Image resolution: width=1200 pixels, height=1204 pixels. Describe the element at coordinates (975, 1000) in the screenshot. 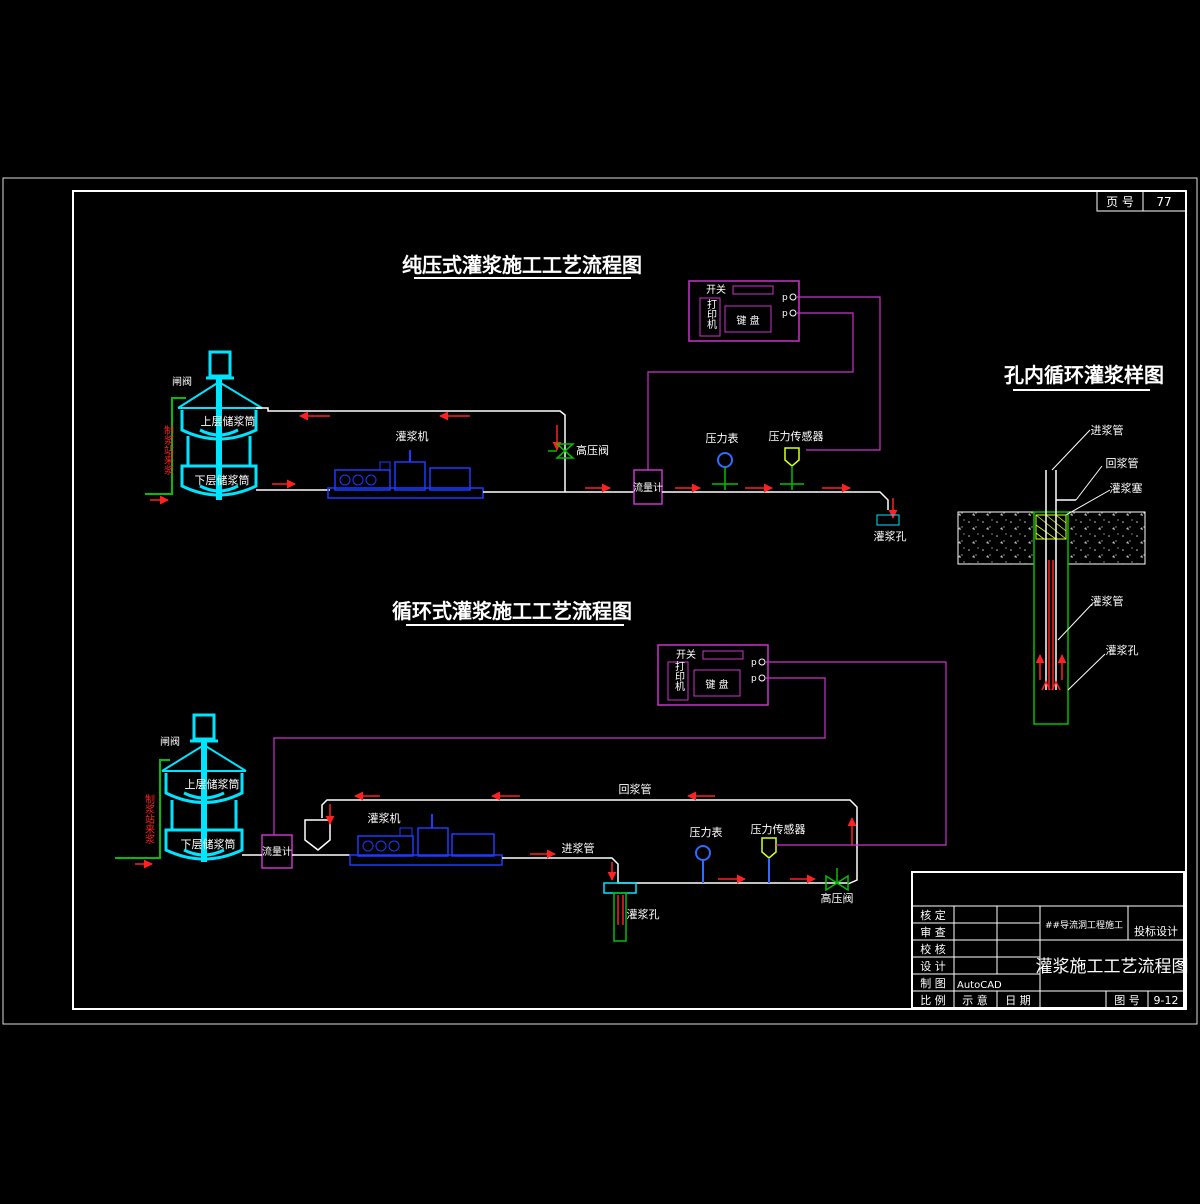

I see `scale-value: 示 意` at that location.